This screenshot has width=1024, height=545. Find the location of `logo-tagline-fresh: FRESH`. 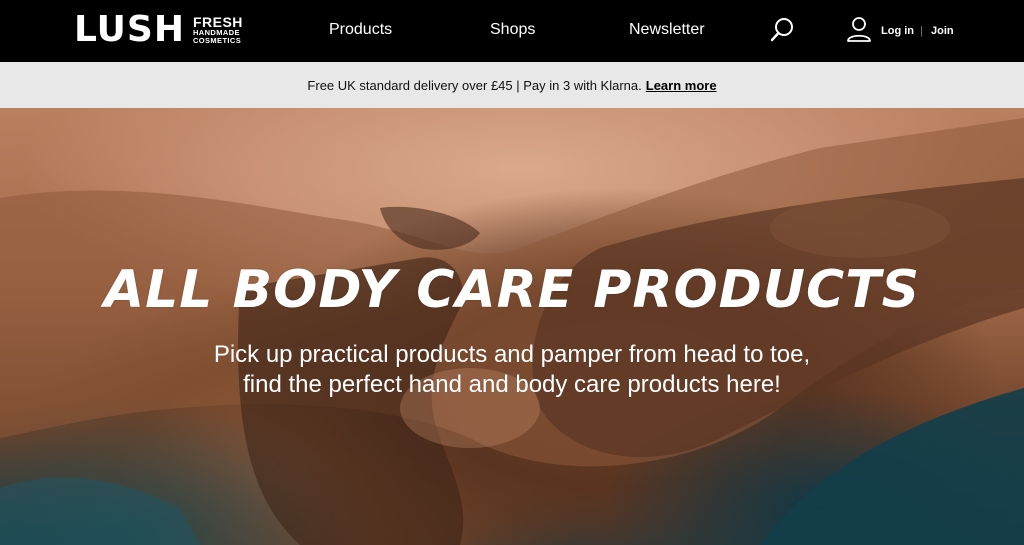

logo-tagline-fresh: FRESH is located at coordinates (217, 21).